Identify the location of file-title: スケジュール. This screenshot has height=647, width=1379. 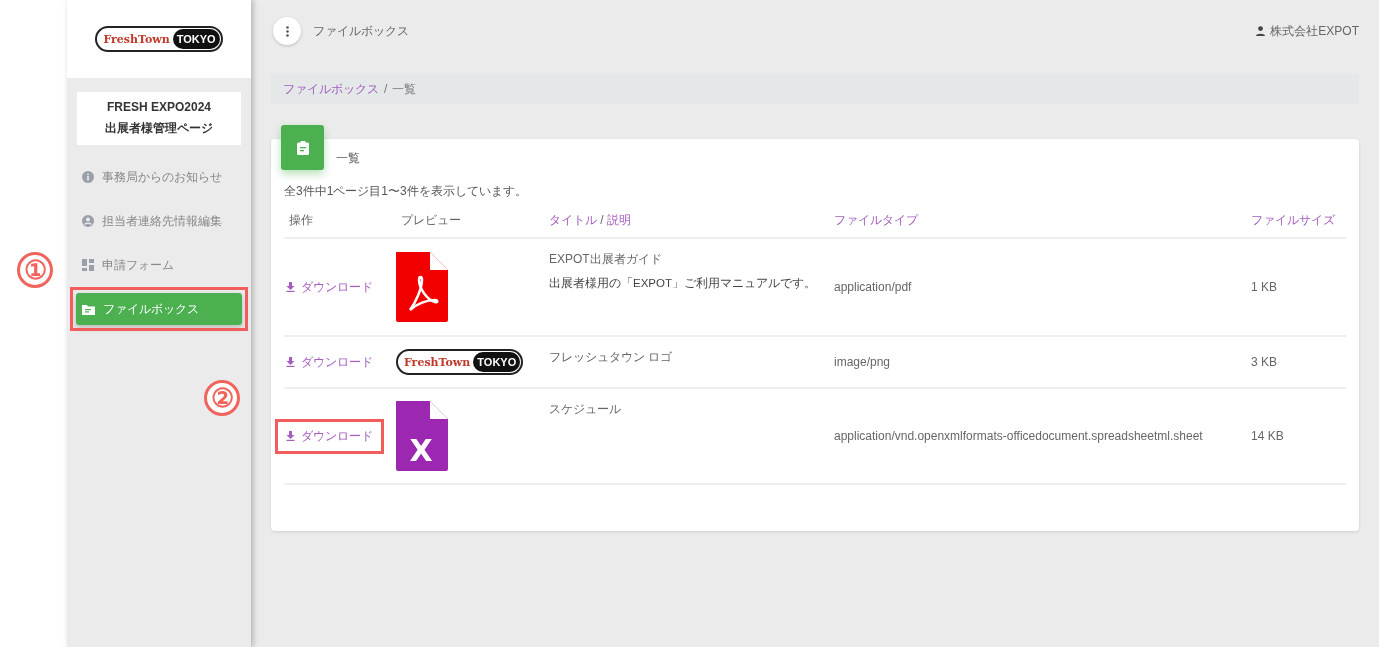
(585, 409).